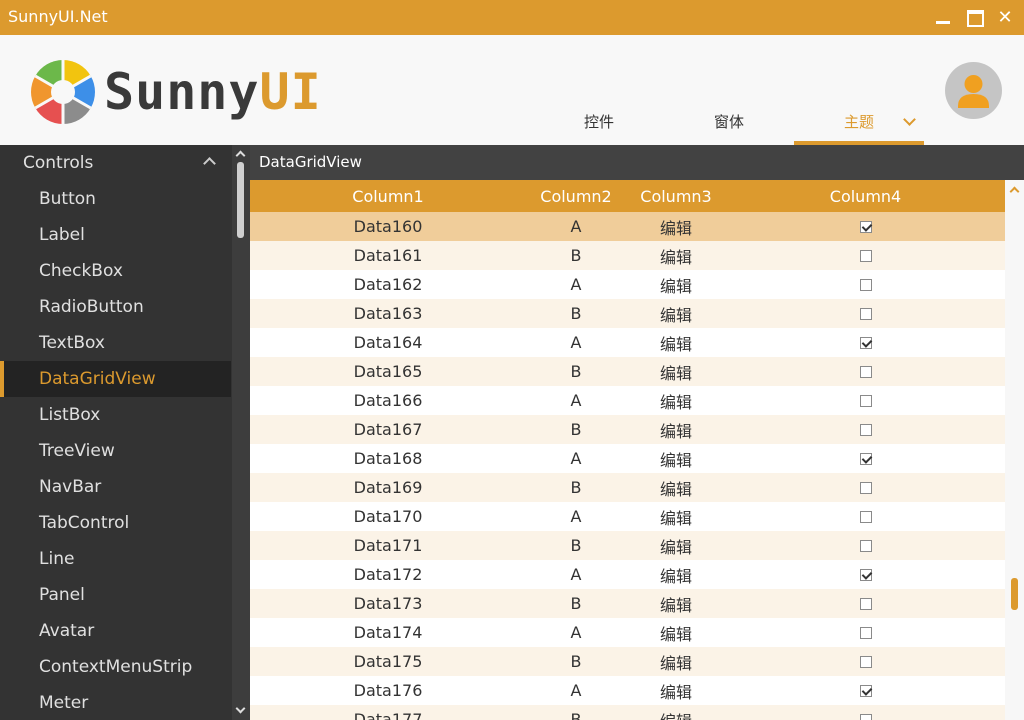 The height and width of the screenshot is (720, 1024). I want to click on column-header-2: Column2, so click(576, 196).